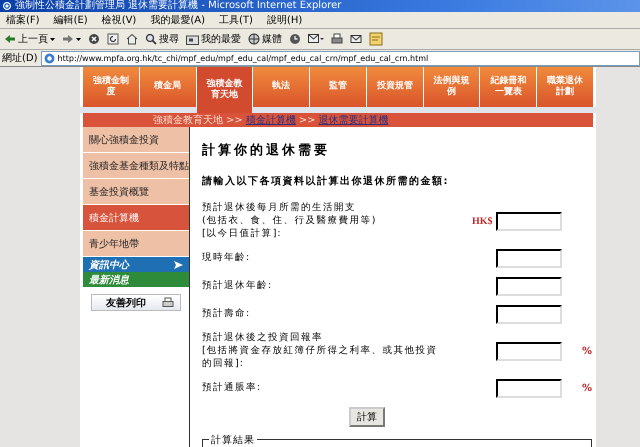  What do you see at coordinates (482, 221) in the screenshot?
I see `currency-label: HK$` at bounding box center [482, 221].